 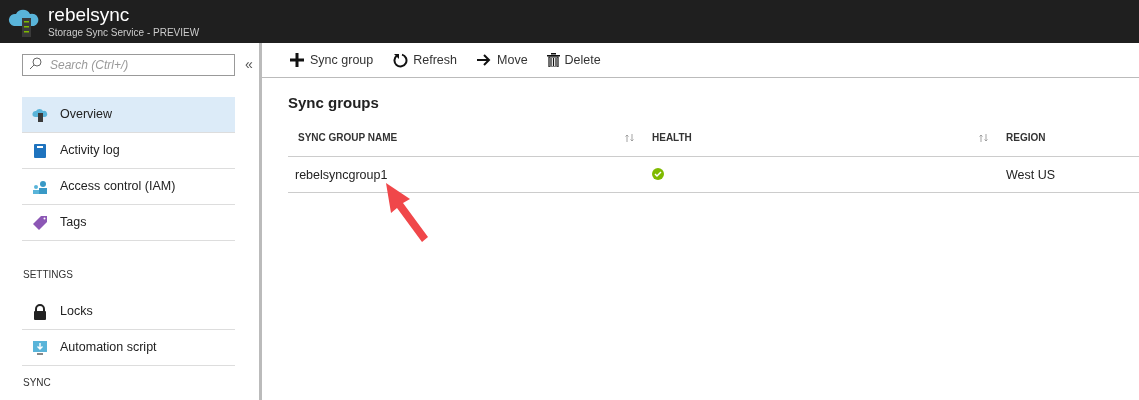 What do you see at coordinates (40, 222) in the screenshot?
I see `tag-icon` at bounding box center [40, 222].